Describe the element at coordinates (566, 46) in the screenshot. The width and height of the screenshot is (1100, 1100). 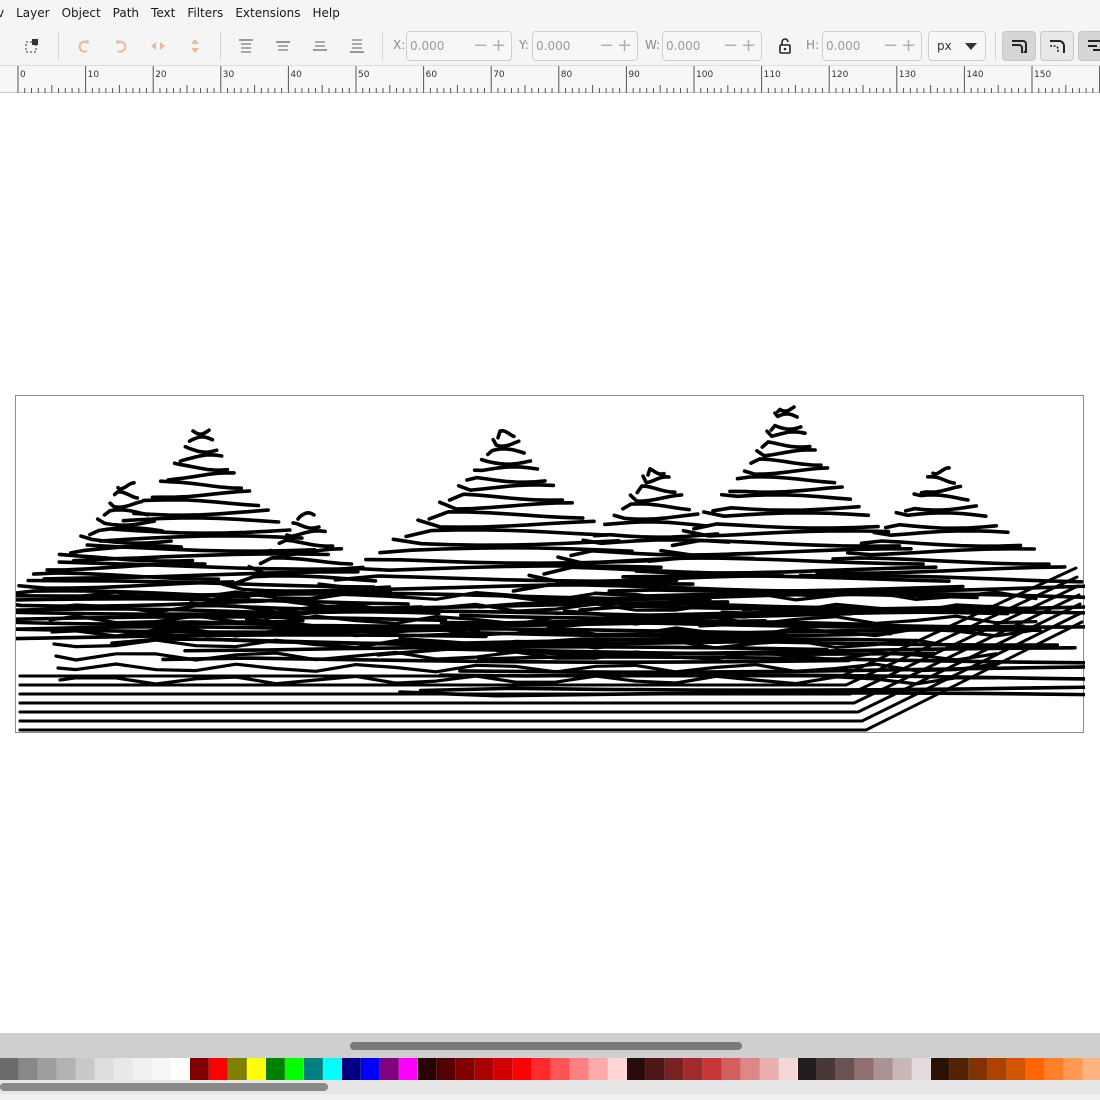
I see `y-input` at that location.